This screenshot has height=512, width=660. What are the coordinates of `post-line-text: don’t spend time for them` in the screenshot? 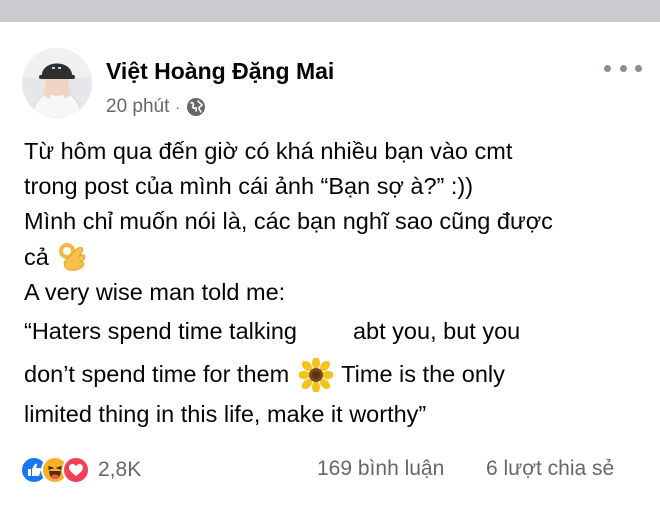 It's located at (157, 374).